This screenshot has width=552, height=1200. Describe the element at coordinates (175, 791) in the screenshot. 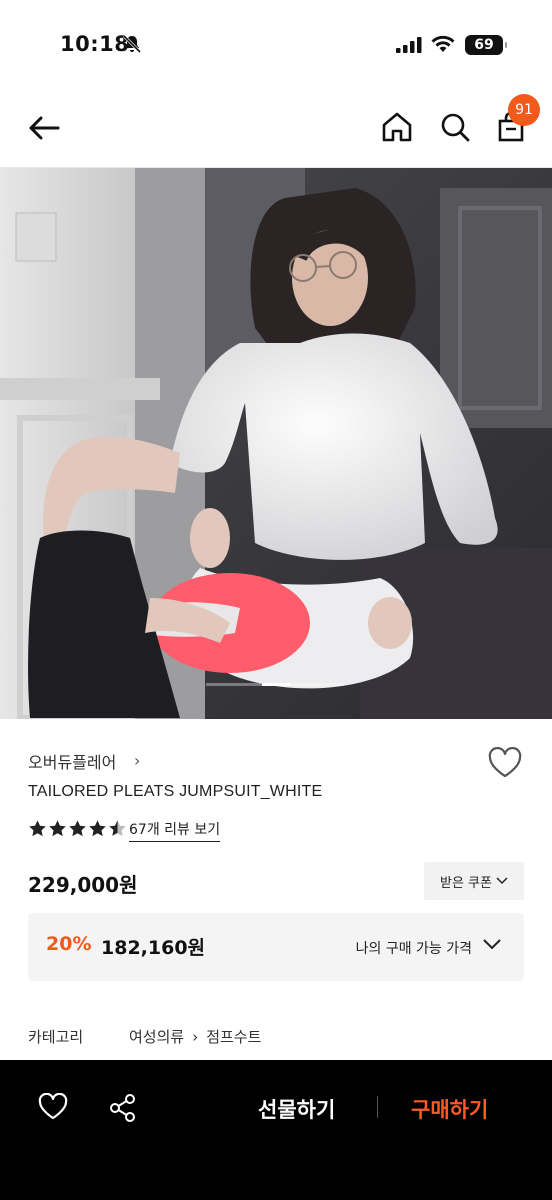

I see `product-name: TAILORED PLEATS JUMPSUIT_WHITE` at that location.